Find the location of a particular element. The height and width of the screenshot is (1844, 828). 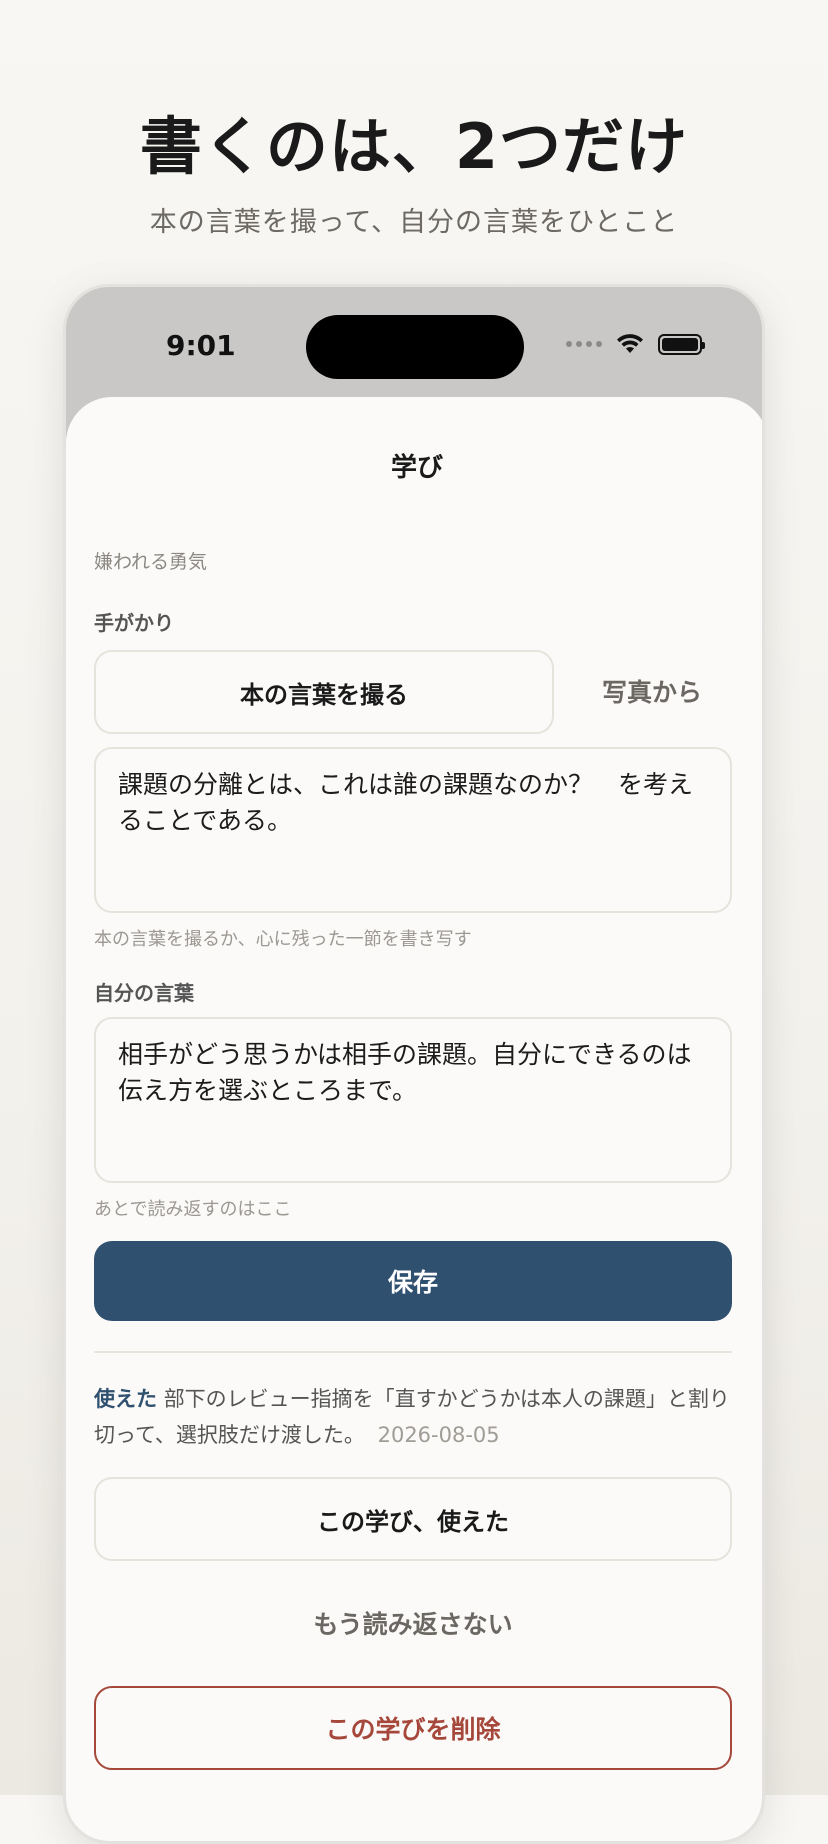

clue-label: 手がかり is located at coordinates (134, 623).